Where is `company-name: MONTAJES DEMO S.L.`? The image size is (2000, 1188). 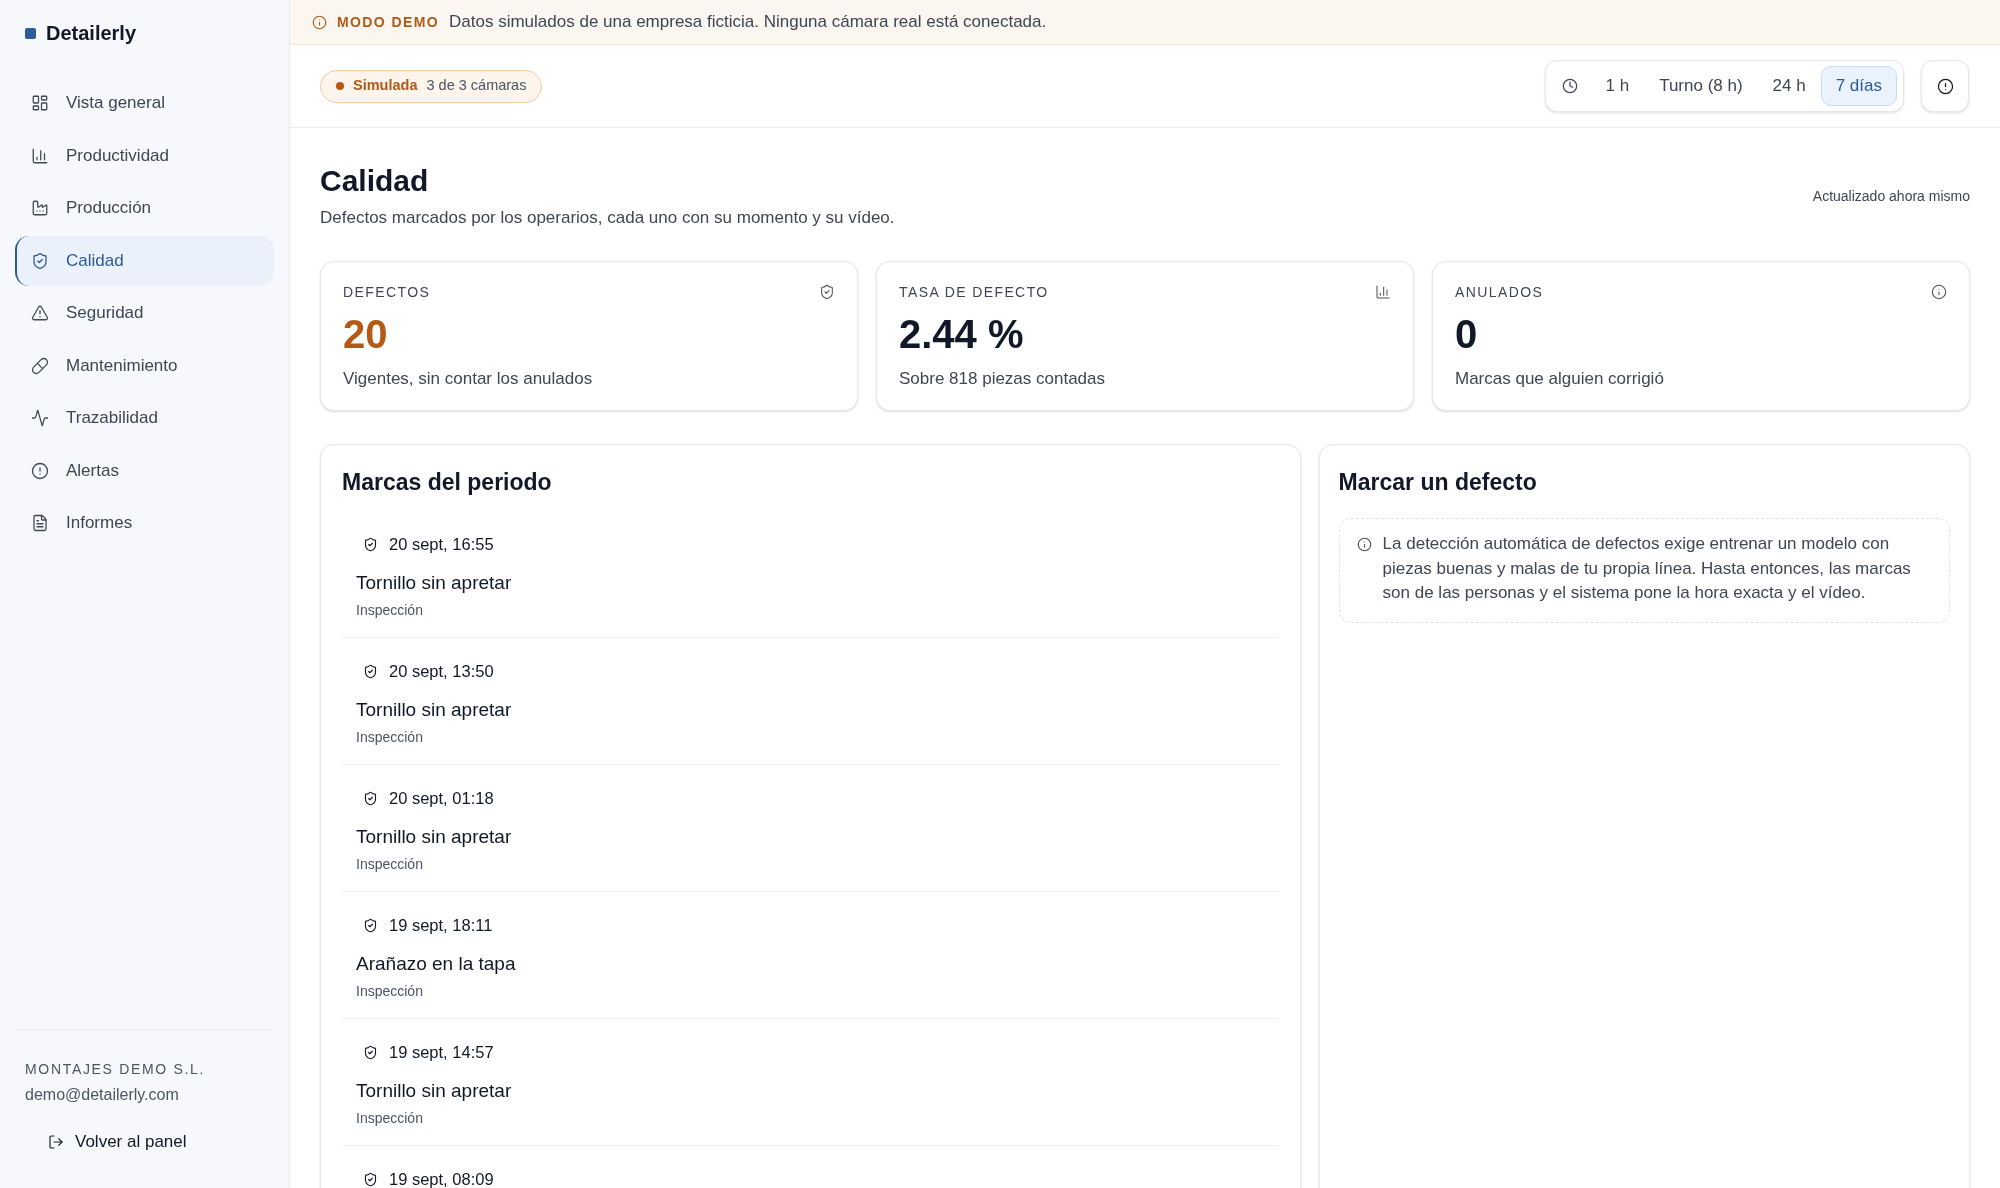 company-name: MONTAJES DEMO S.L. is located at coordinates (116, 1069).